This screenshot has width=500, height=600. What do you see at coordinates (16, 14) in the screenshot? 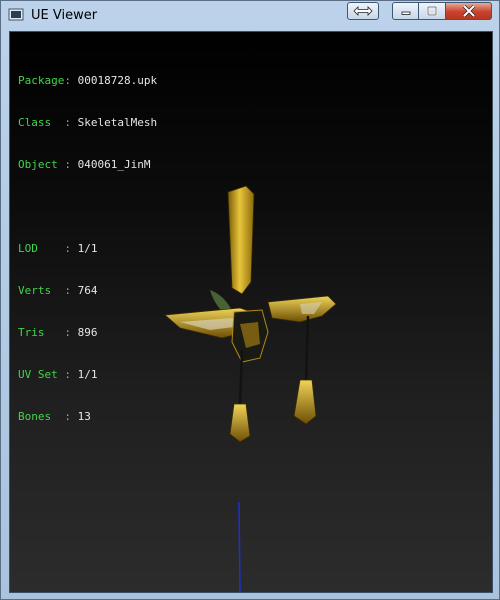
I see `app-icon` at bounding box center [16, 14].